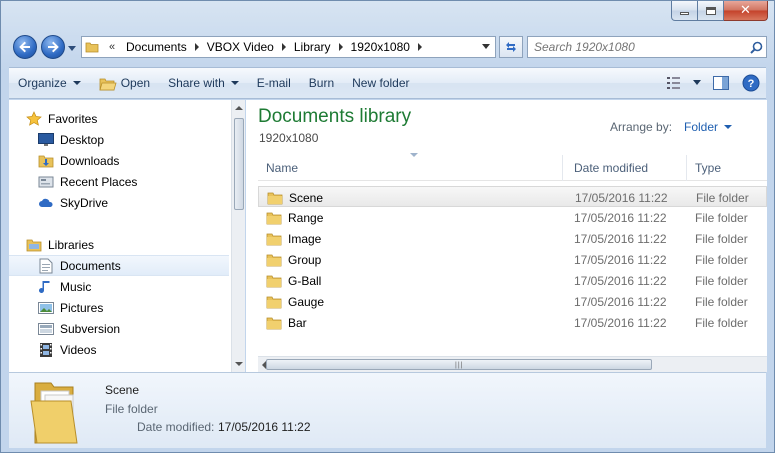 This screenshot has height=453, width=775. Describe the element at coordinates (305, 259) in the screenshot. I see `file-name: Group` at that location.